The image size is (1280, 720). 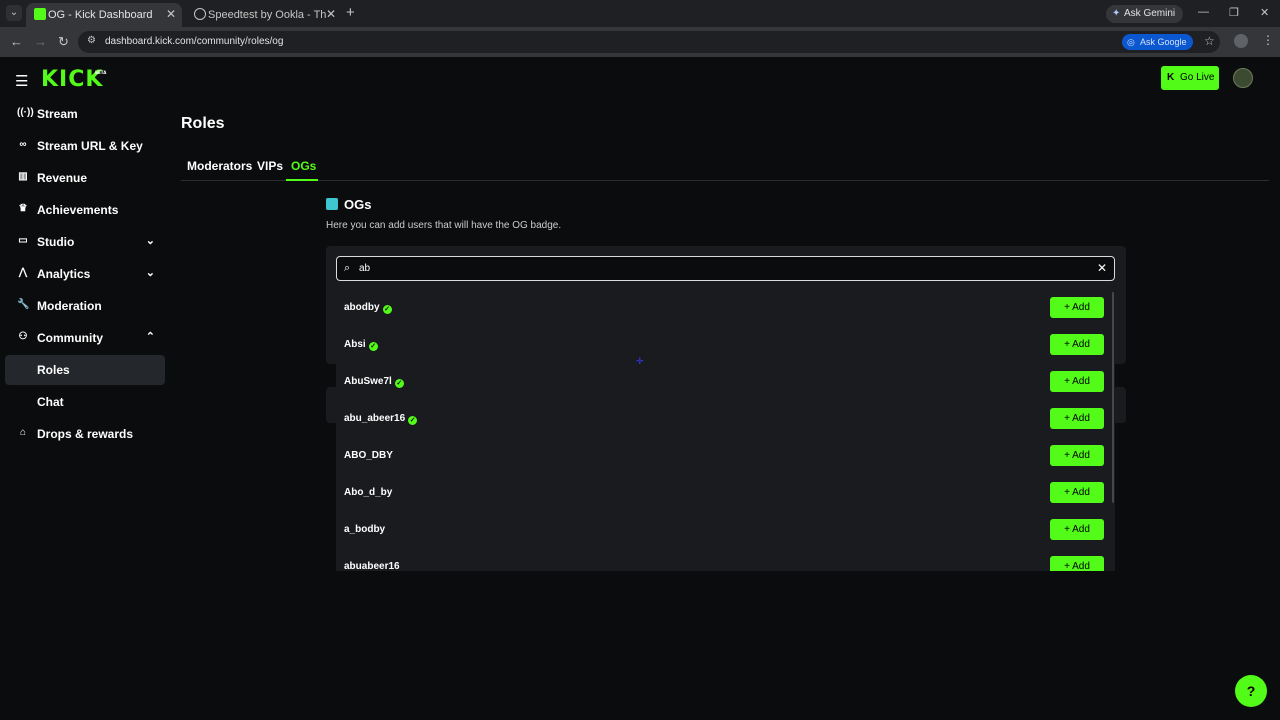 What do you see at coordinates (101, 72) in the screenshot?
I see `beta-badge: BETA` at bounding box center [101, 72].